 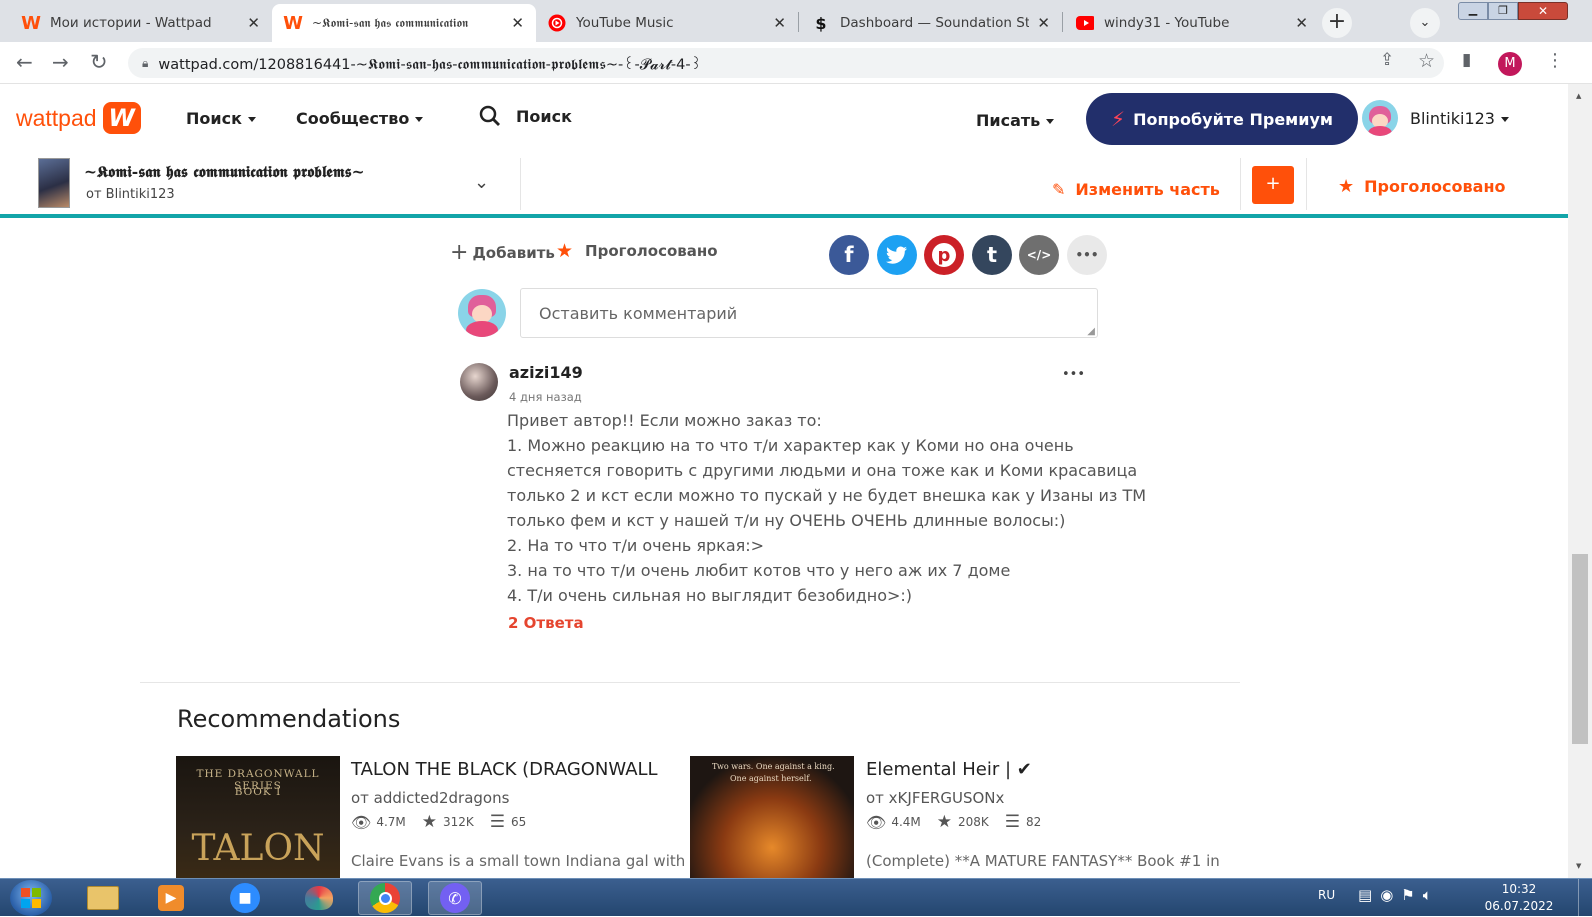 What do you see at coordinates (954, 822) in the screenshot?
I see `book-stats: 👁︎ 4.4M ★ 208K ☰ 82` at bounding box center [954, 822].